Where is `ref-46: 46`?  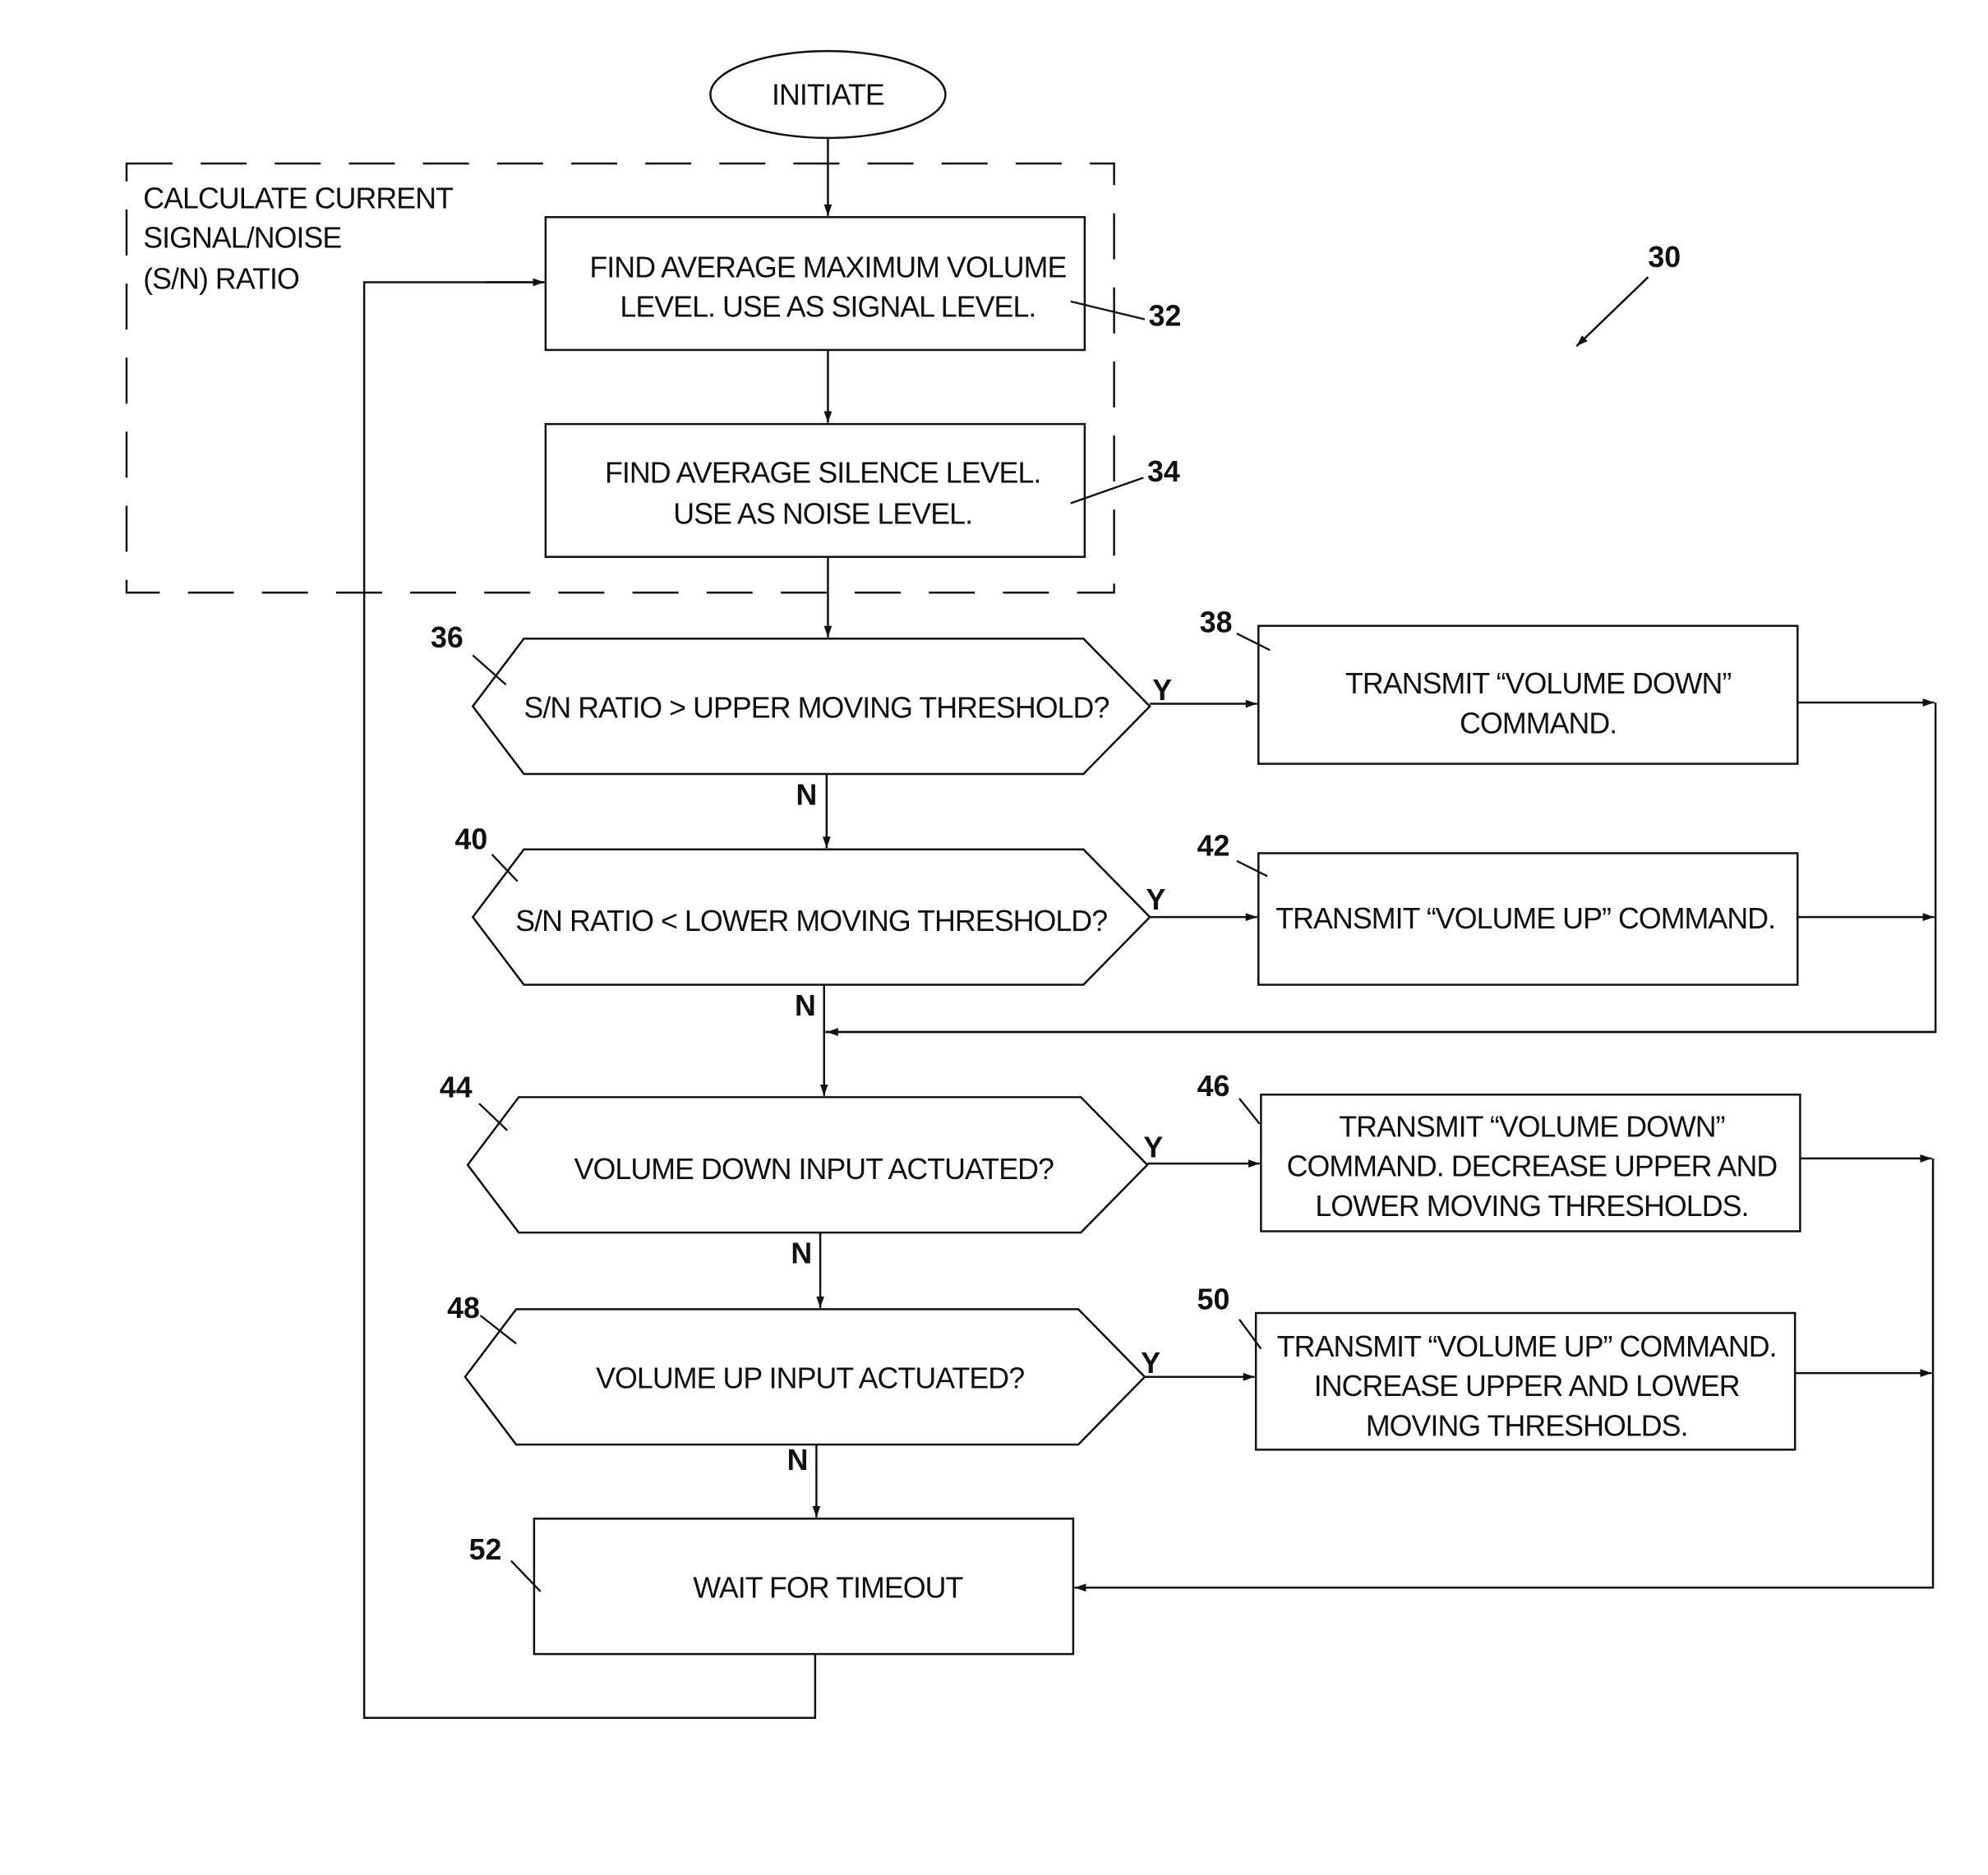 ref-46: 46 is located at coordinates (1213, 1086).